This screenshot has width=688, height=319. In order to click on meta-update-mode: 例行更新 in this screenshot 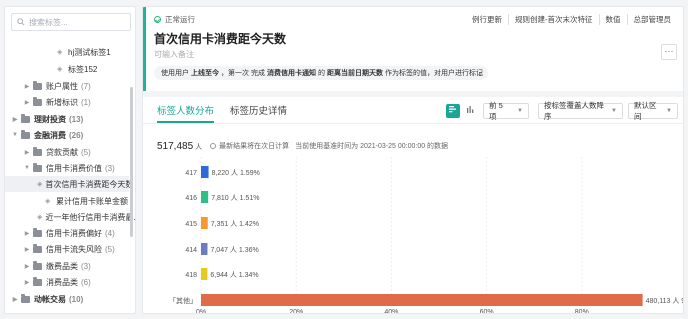, I will do `click(487, 19)`.